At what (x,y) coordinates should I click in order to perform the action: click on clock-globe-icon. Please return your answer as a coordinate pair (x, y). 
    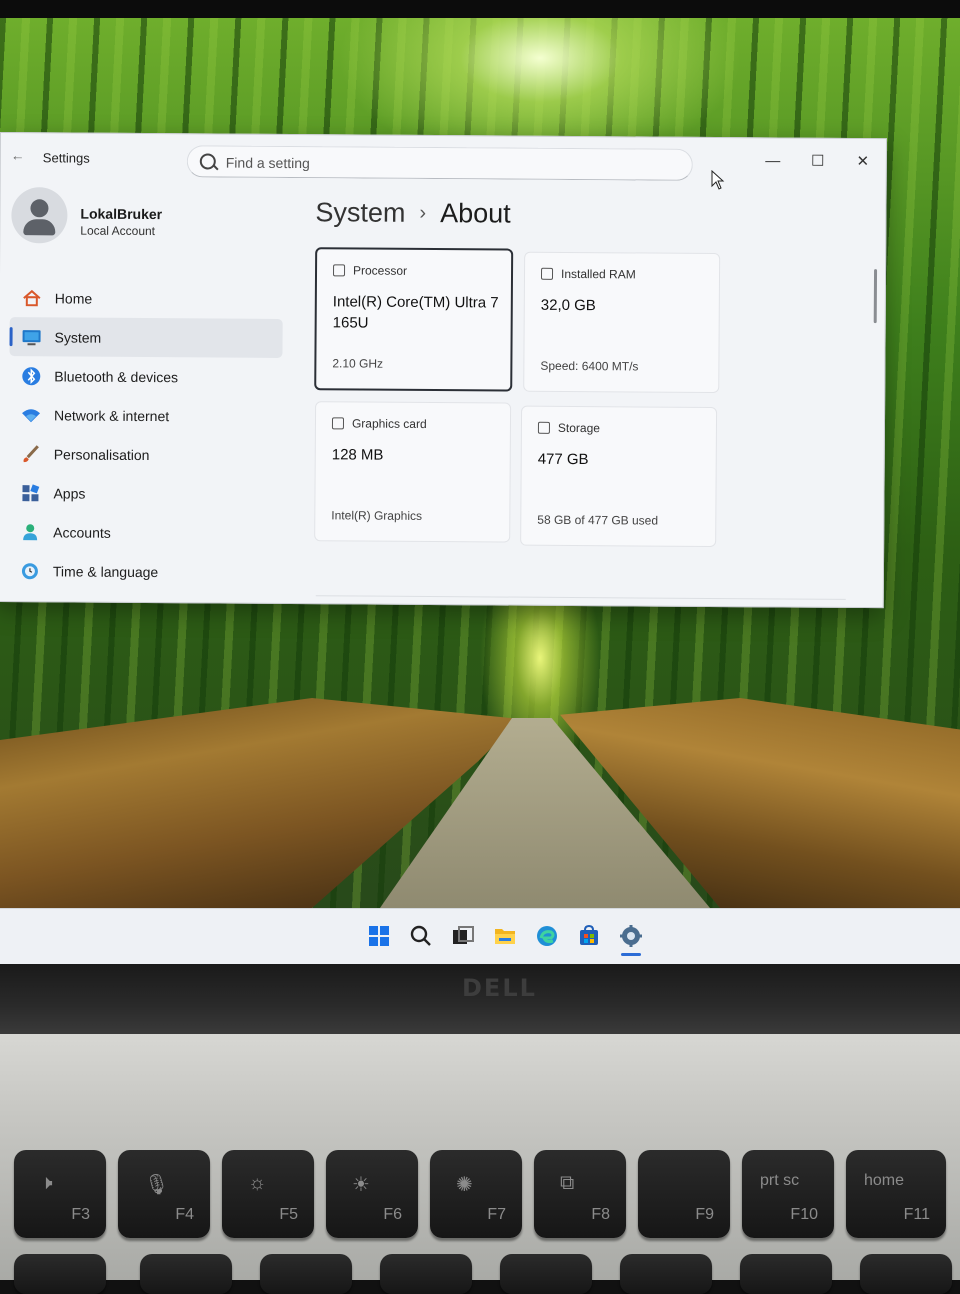
    Looking at the image, I should click on (29, 571).